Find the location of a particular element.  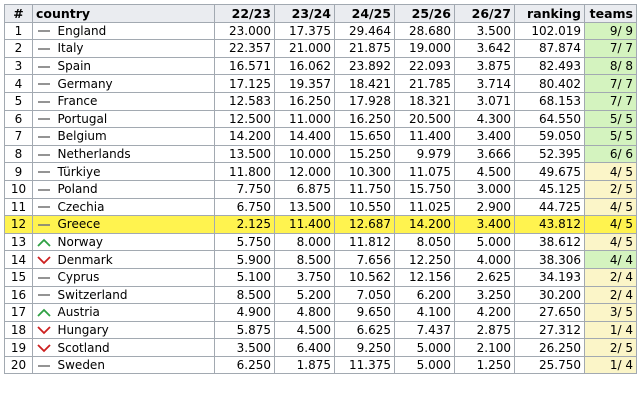

header-ranking: ranking is located at coordinates (549, 13).